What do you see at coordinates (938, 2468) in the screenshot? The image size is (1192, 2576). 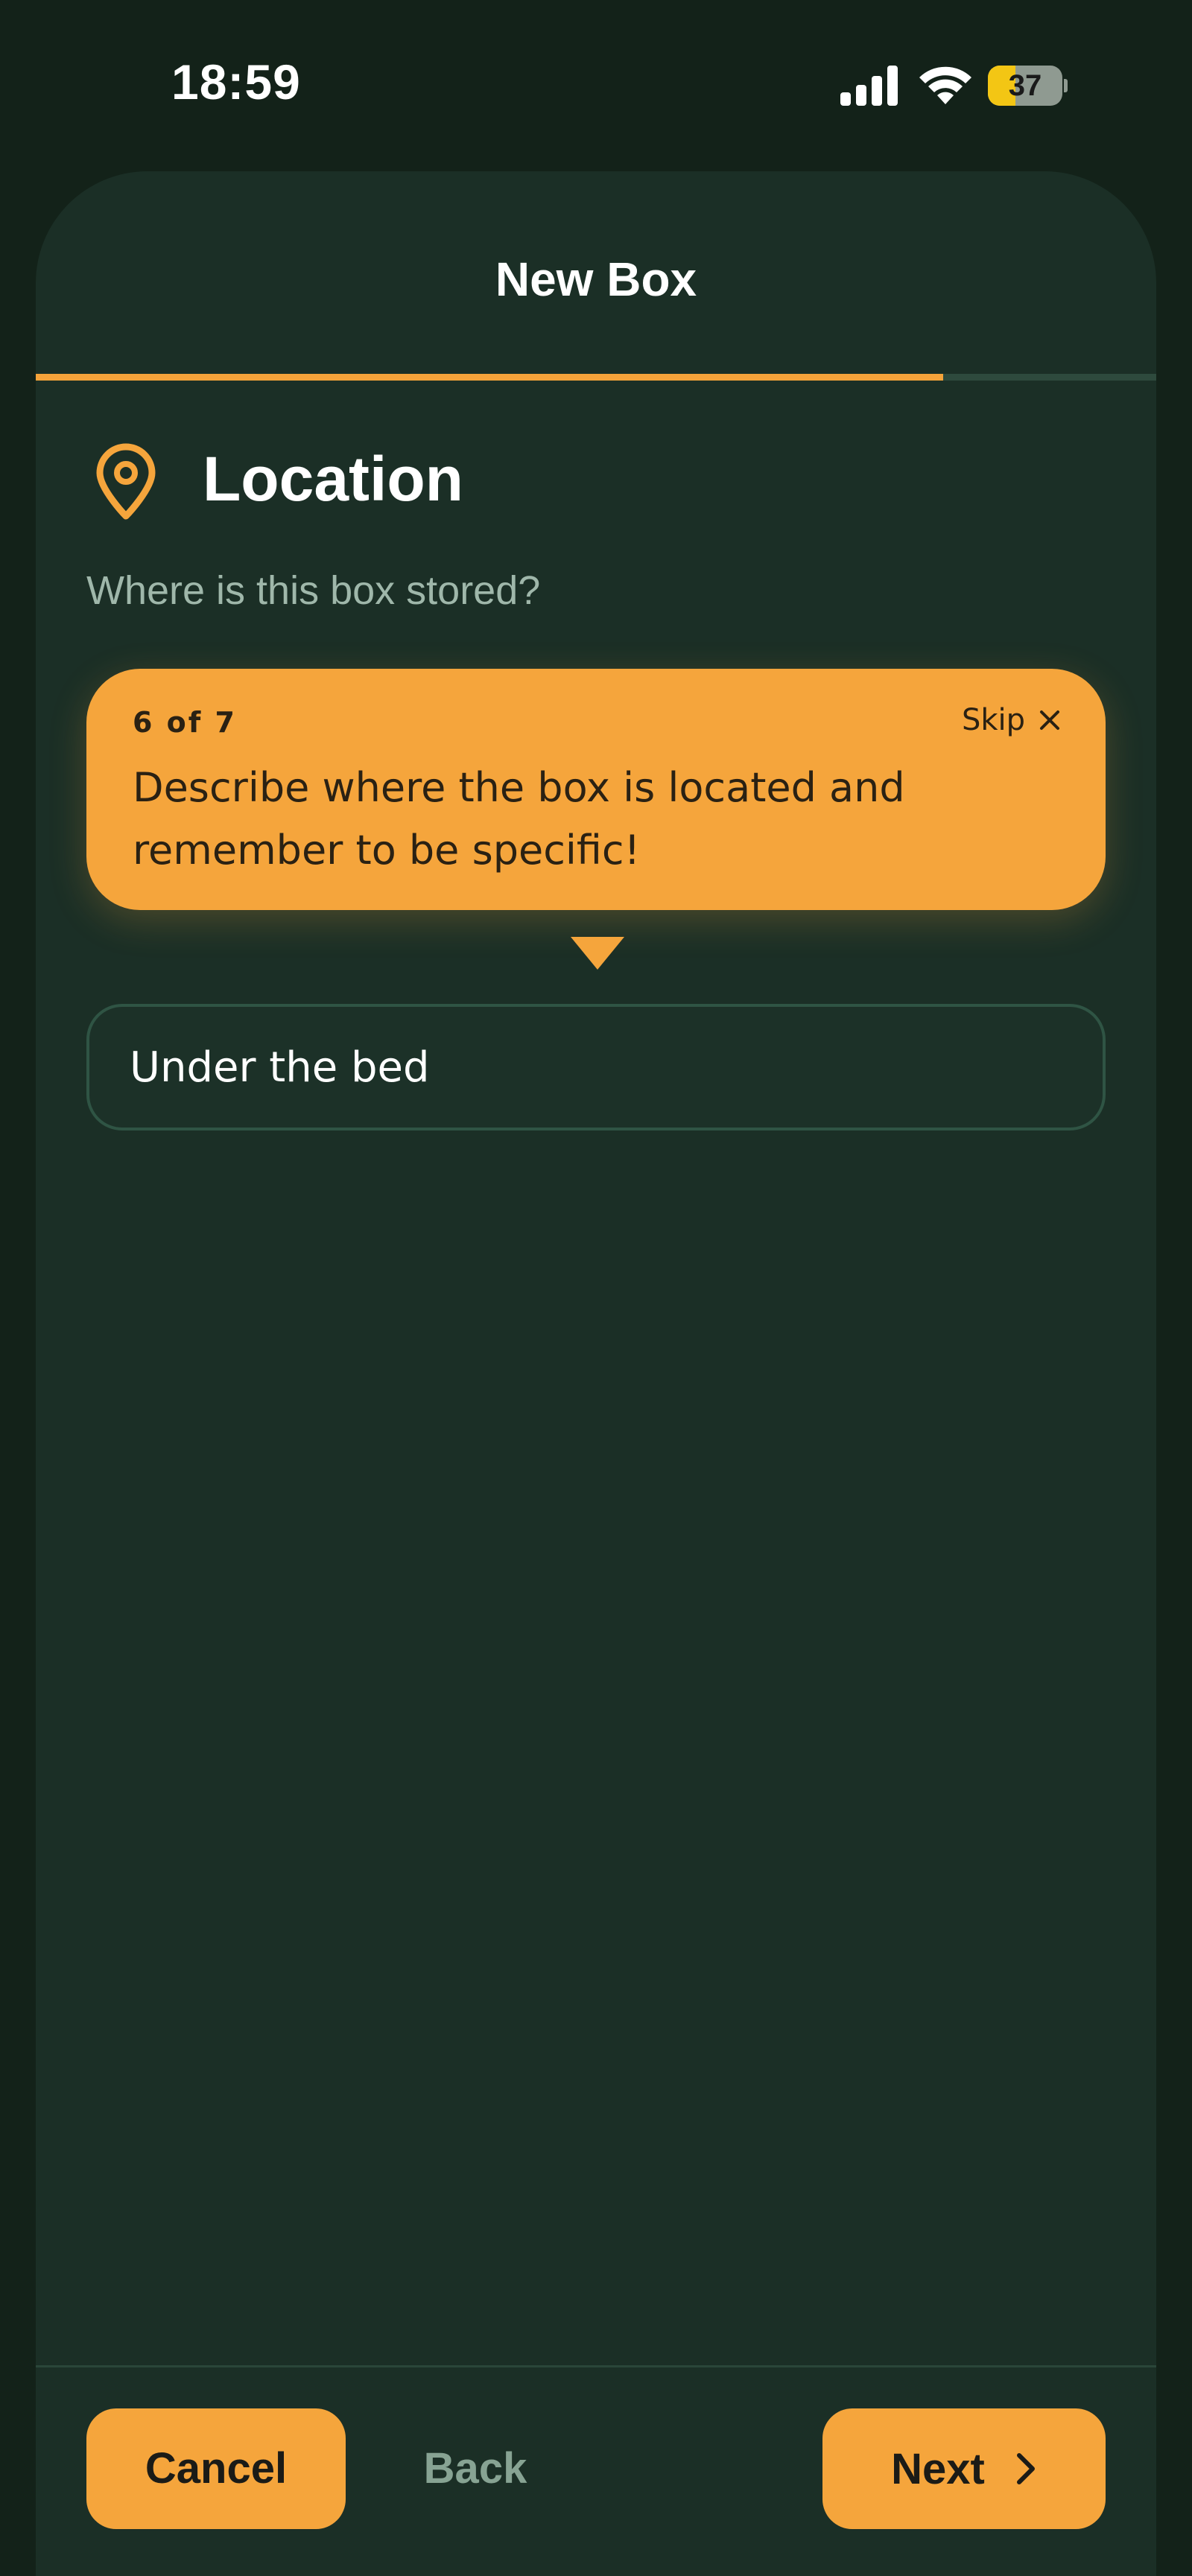 I see `next-label: Next` at bounding box center [938, 2468].